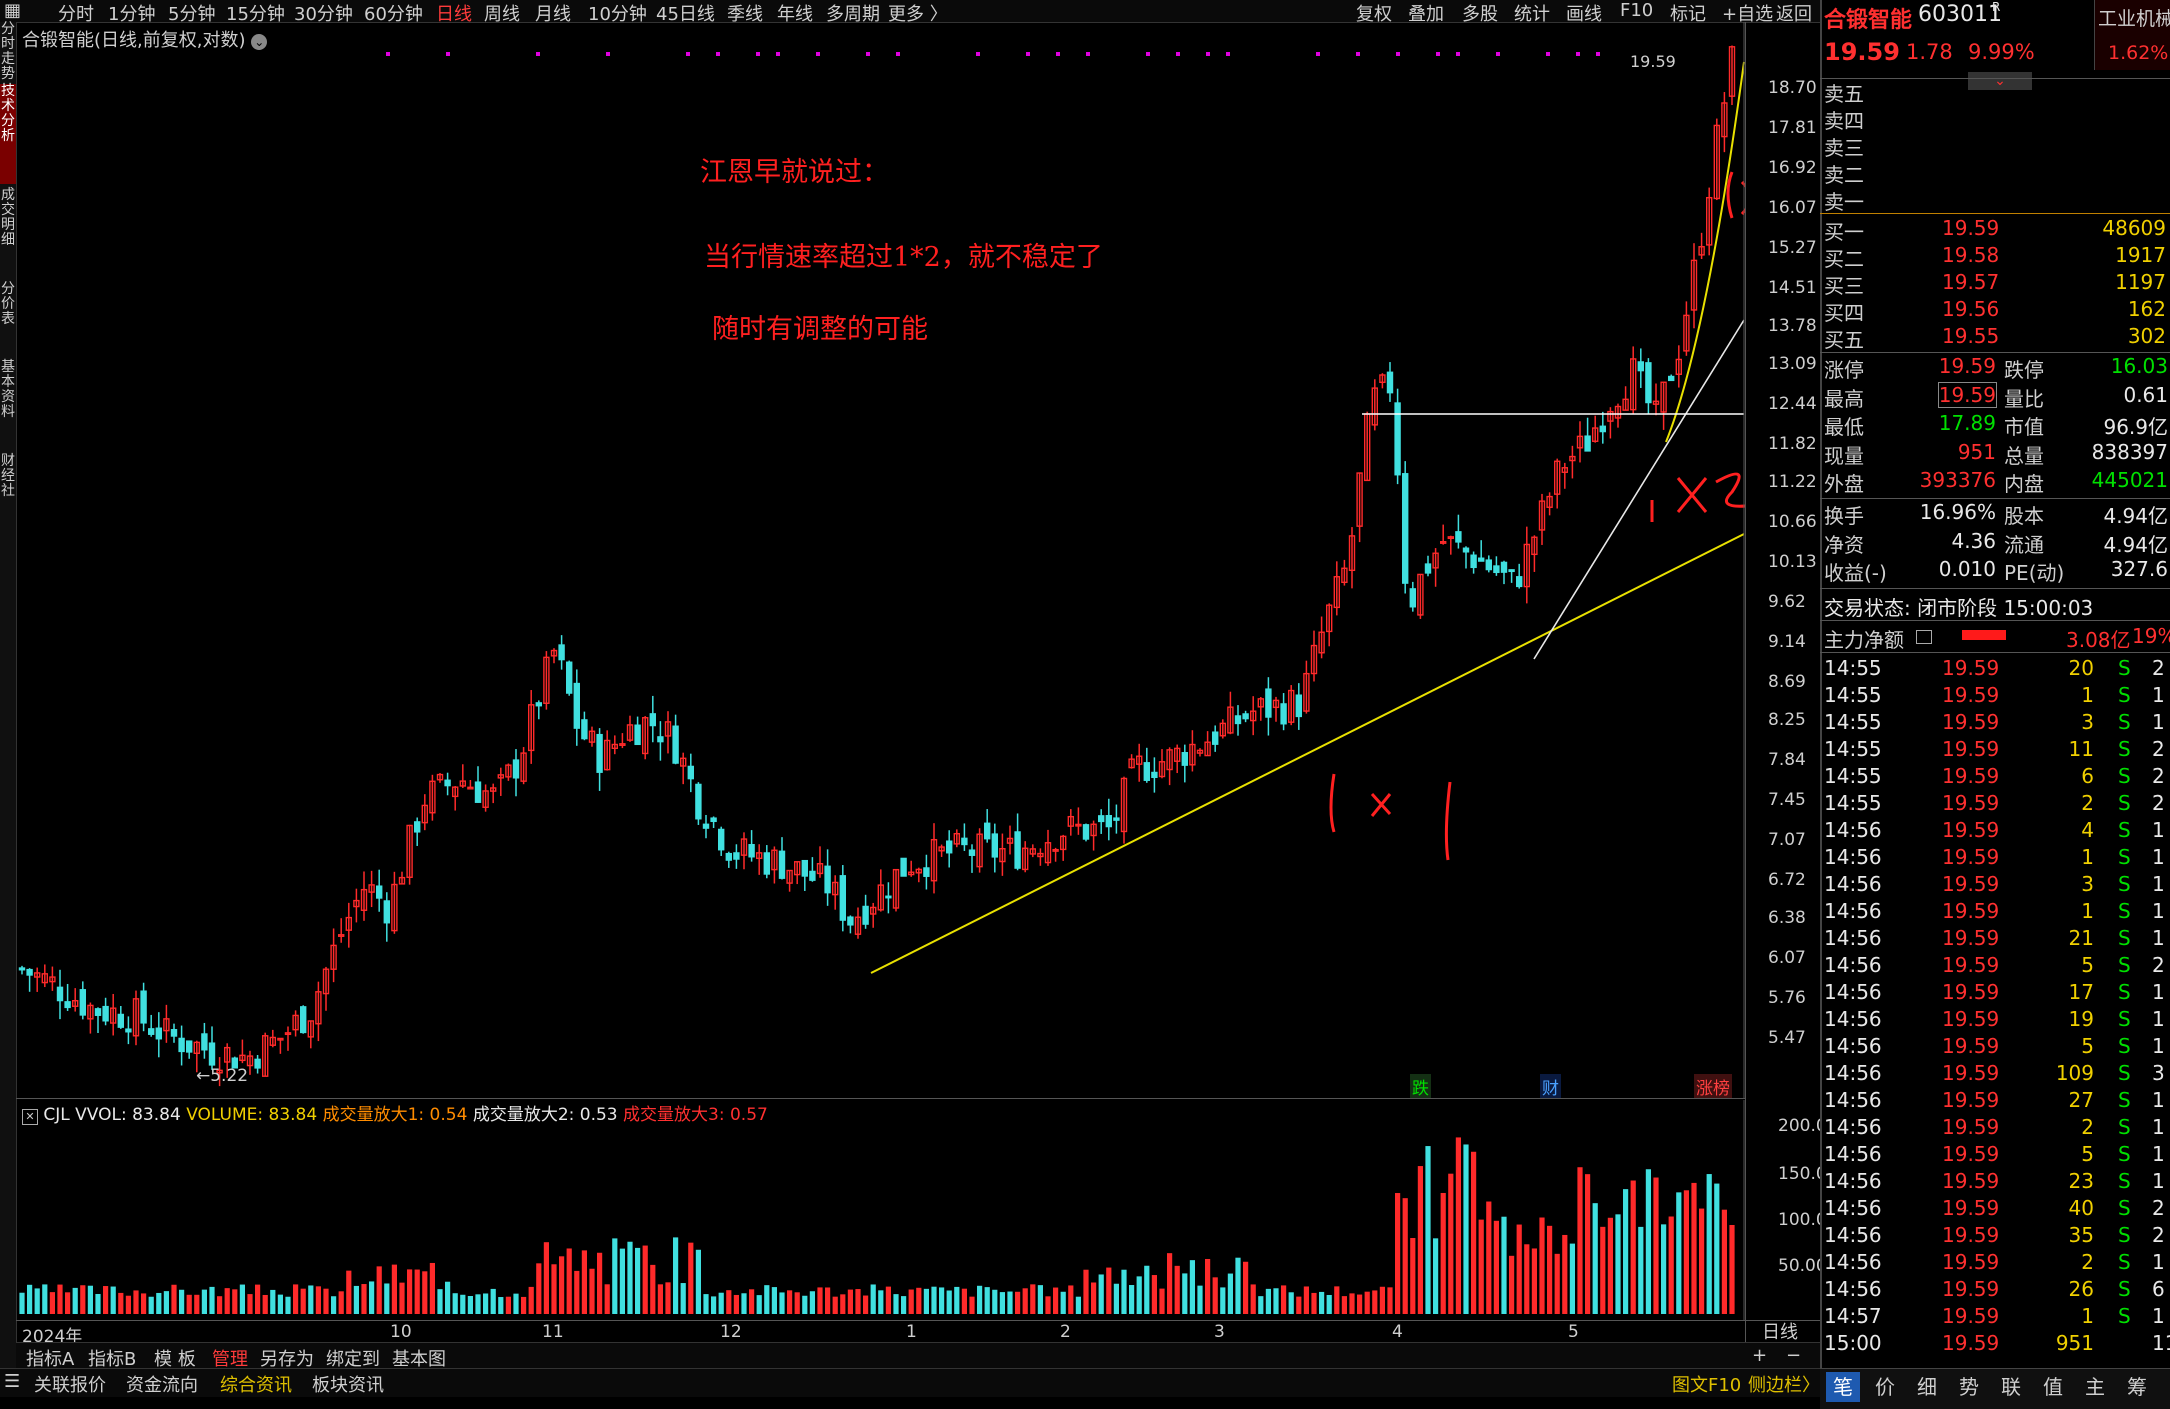 The height and width of the screenshot is (1409, 2170). Describe the element at coordinates (1973, 540) in the screenshot. I see `stat-value: 4.36` at that location.